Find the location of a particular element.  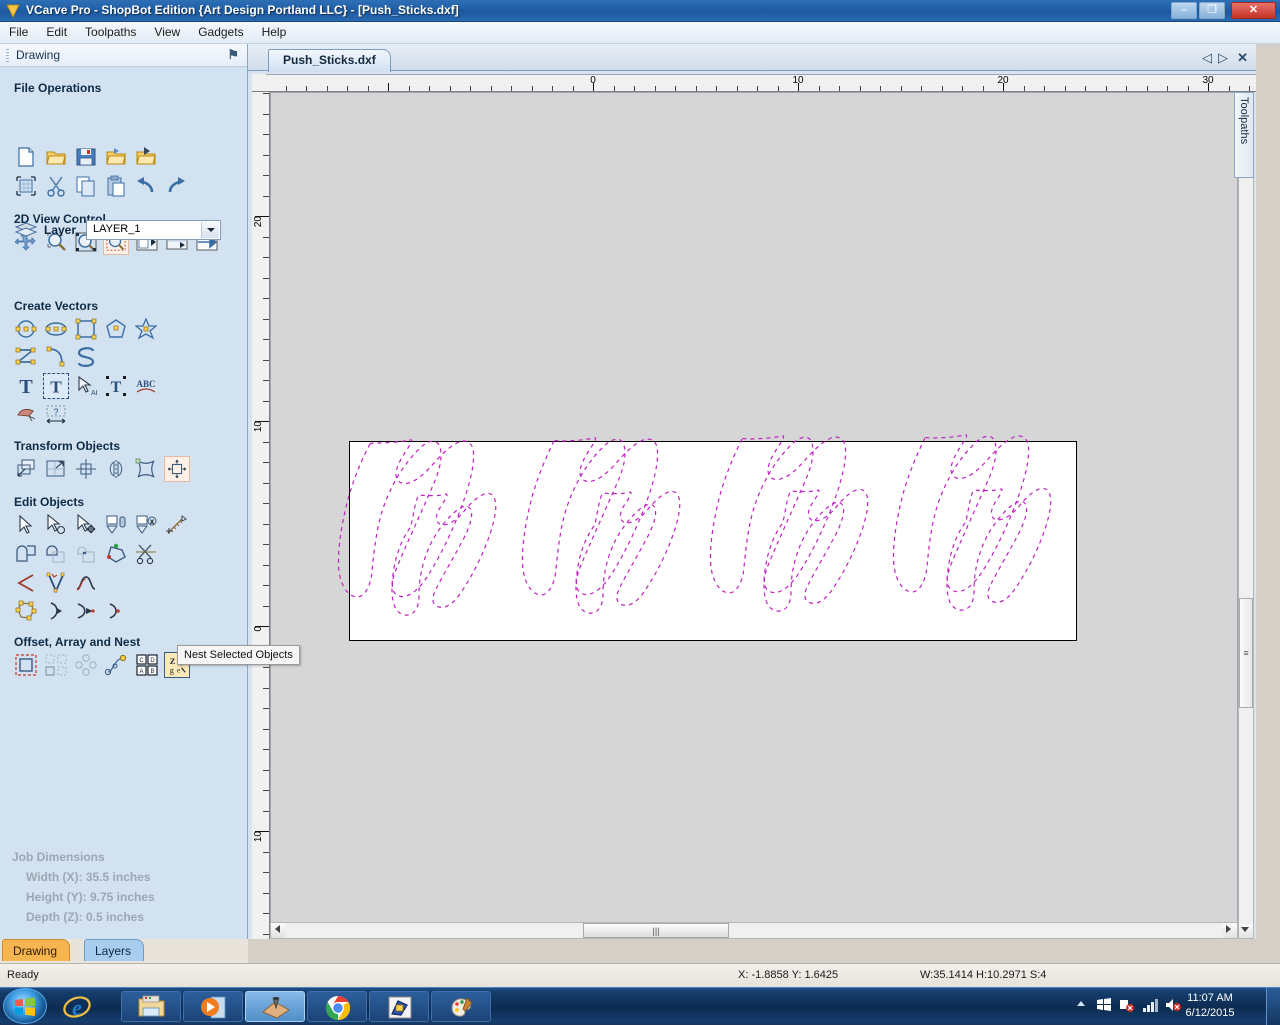

block-copy-icon is located at coordinates (56, 665).